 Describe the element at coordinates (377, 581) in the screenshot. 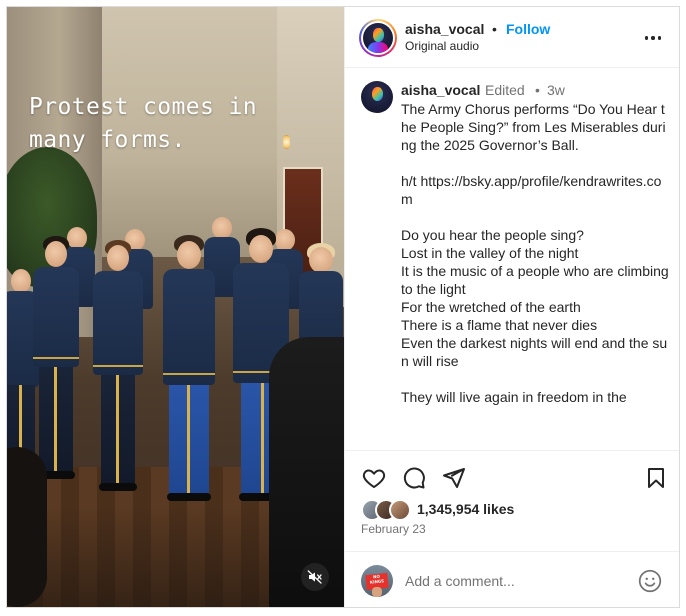

I see `current-user-avatar: NO KINGS` at that location.